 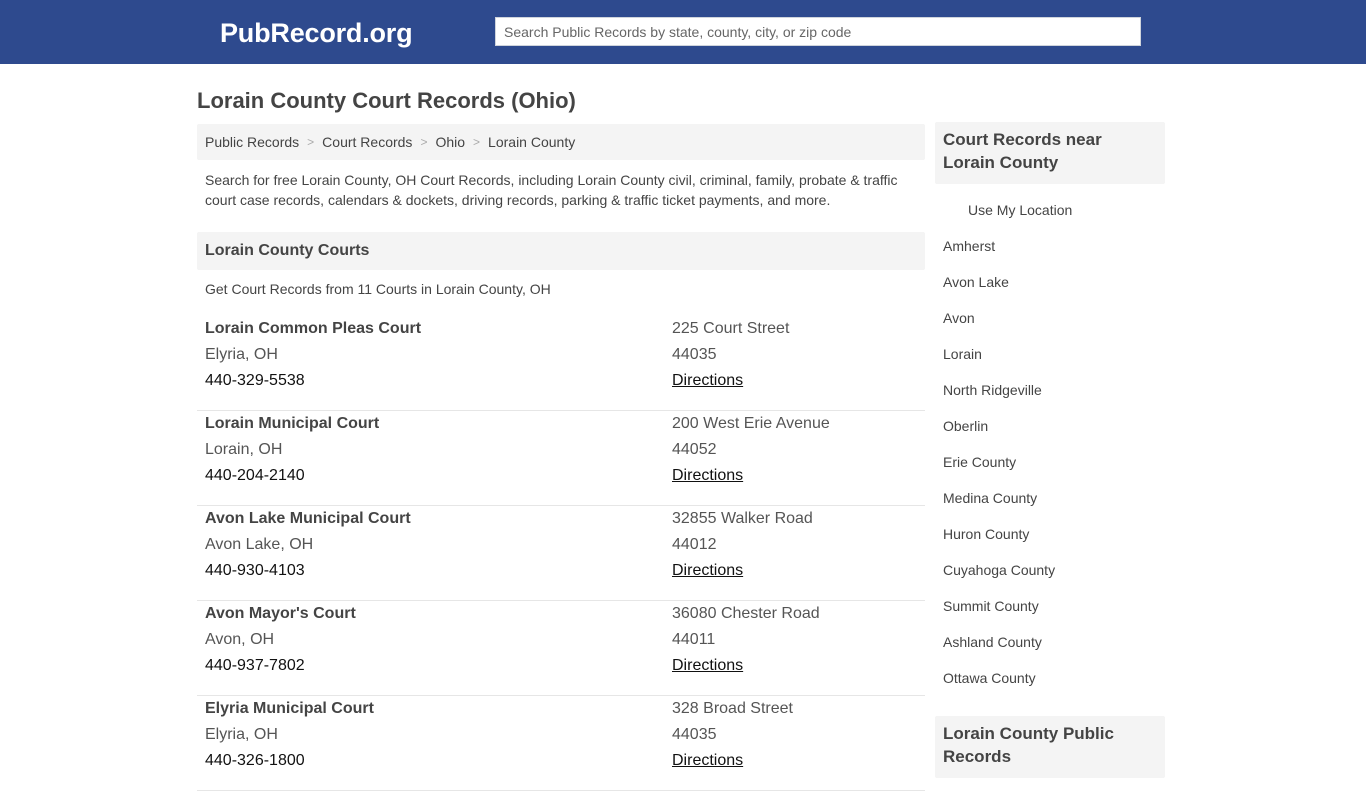 What do you see at coordinates (292, 424) in the screenshot?
I see `court-name-link: Lorain Municipal Court` at bounding box center [292, 424].